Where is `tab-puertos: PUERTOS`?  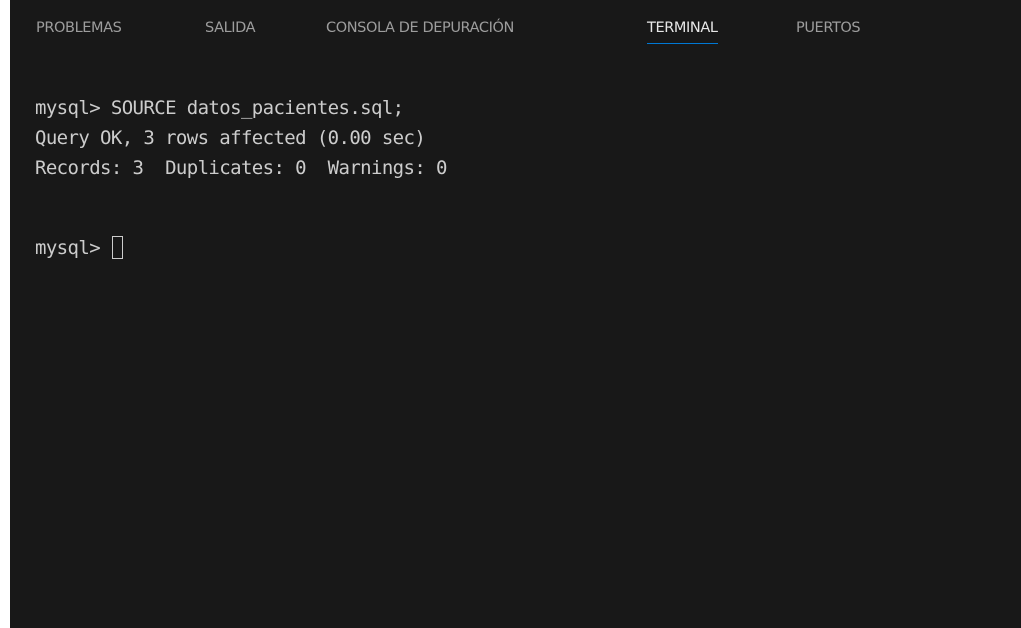
tab-puertos: PUERTOS is located at coordinates (828, 28).